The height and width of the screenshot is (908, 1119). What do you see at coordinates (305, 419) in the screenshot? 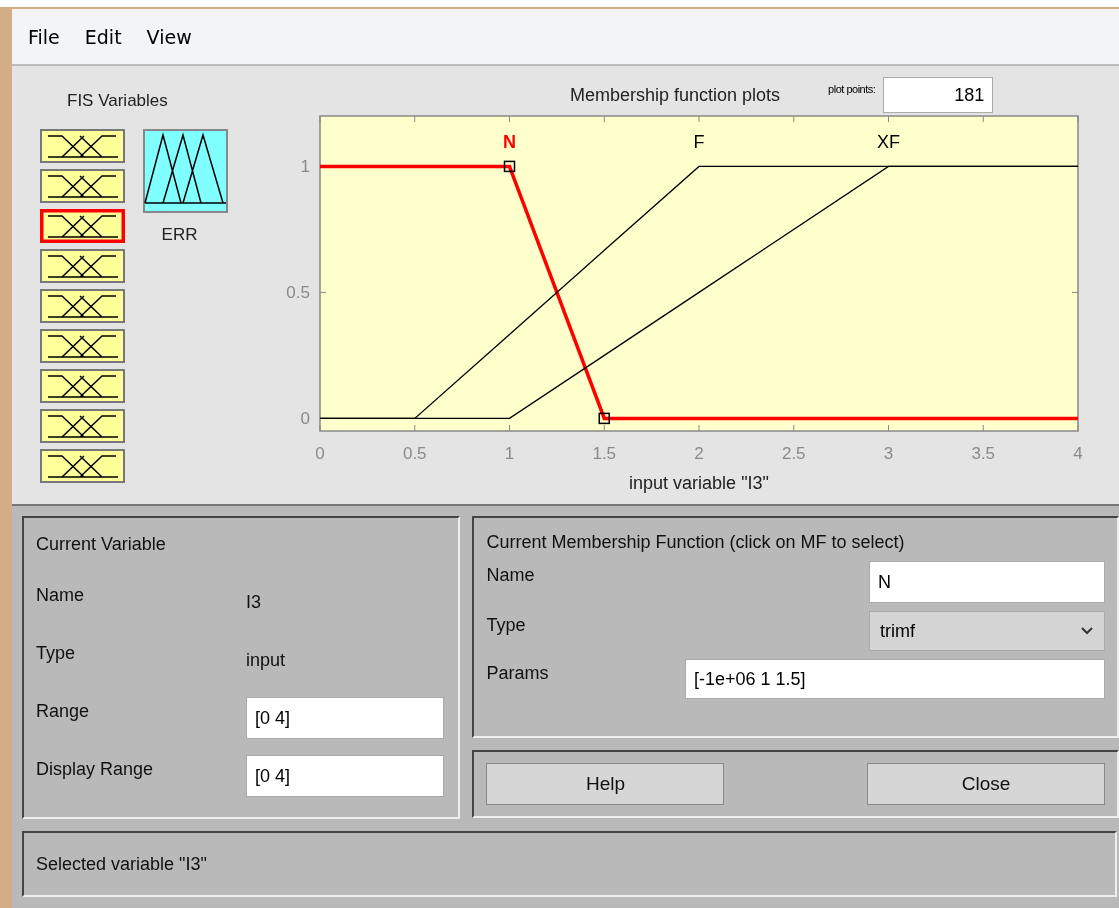
I see `y-tick-label: 0` at bounding box center [305, 419].